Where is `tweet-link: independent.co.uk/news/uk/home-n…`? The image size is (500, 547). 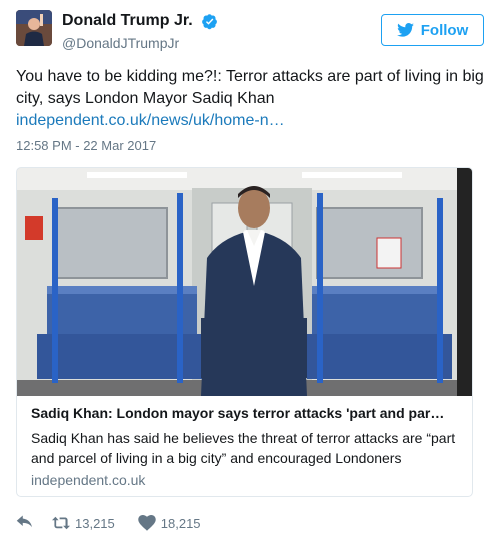 tweet-link: independent.co.uk/news/uk/home-n… is located at coordinates (150, 121).